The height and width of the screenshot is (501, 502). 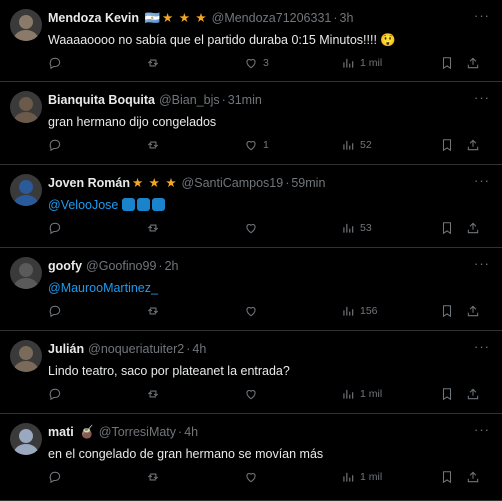 What do you see at coordinates (172, 266) in the screenshot?
I see `timestamp: 2h` at bounding box center [172, 266].